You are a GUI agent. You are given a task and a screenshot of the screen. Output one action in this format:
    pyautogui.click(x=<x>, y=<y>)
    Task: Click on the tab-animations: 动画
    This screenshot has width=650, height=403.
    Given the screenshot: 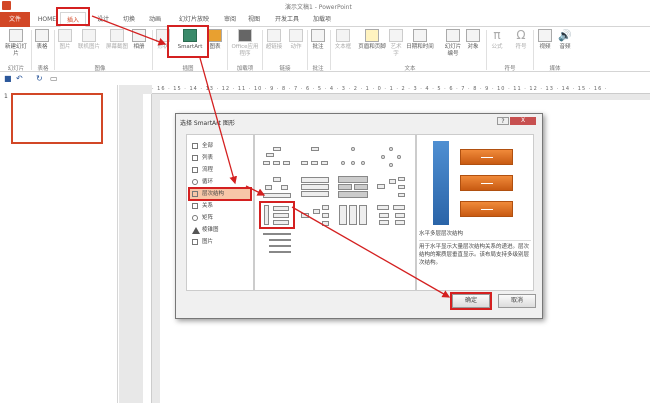 What is the action you would take?
    pyautogui.click(x=155, y=19)
    